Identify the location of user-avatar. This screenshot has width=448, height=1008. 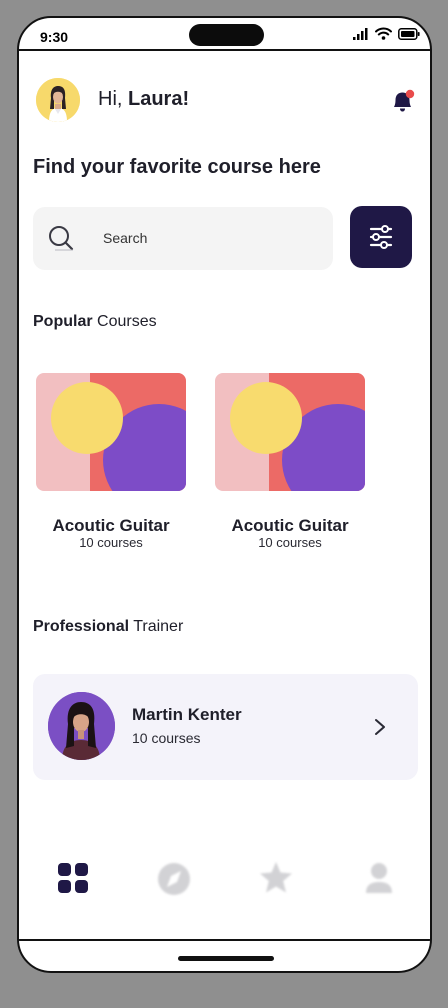
(58, 100).